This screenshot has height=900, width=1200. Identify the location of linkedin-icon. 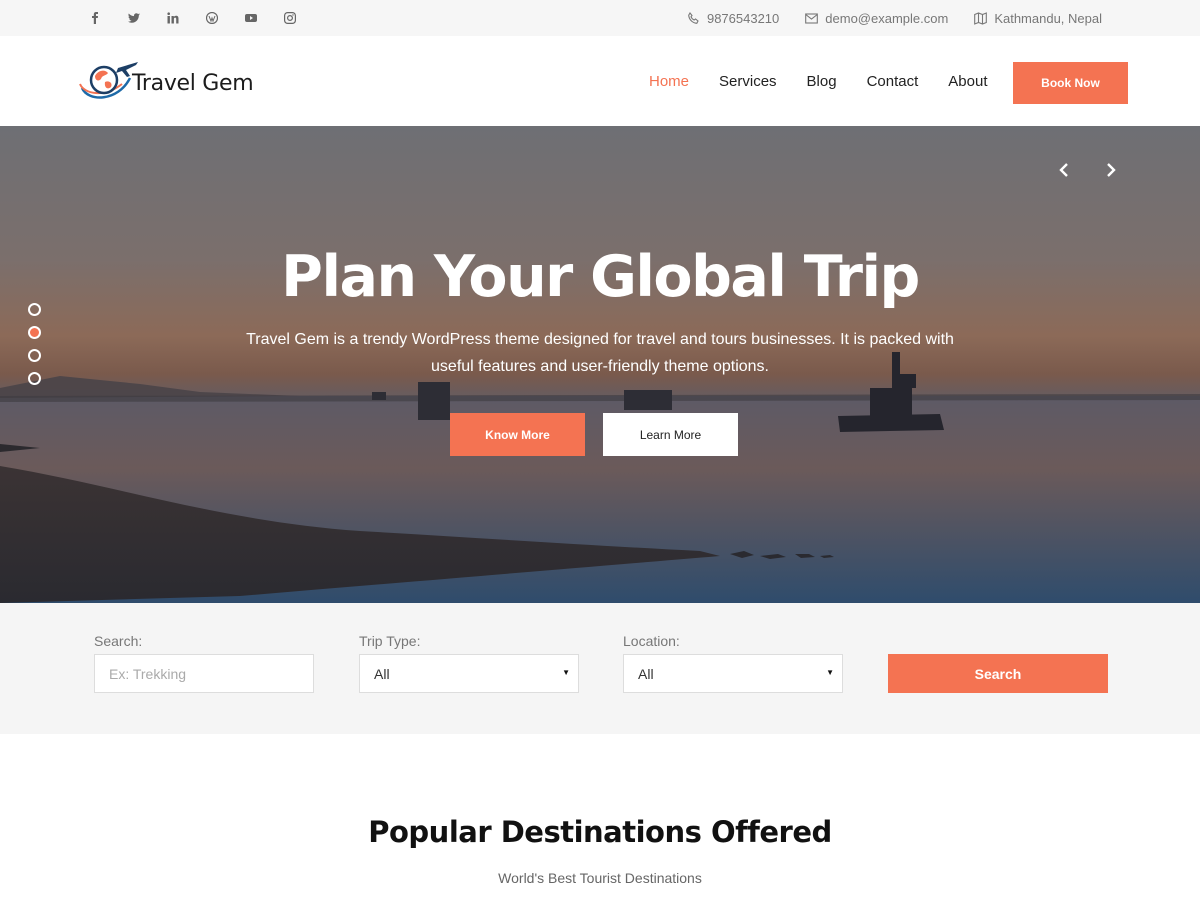
(183, 18).